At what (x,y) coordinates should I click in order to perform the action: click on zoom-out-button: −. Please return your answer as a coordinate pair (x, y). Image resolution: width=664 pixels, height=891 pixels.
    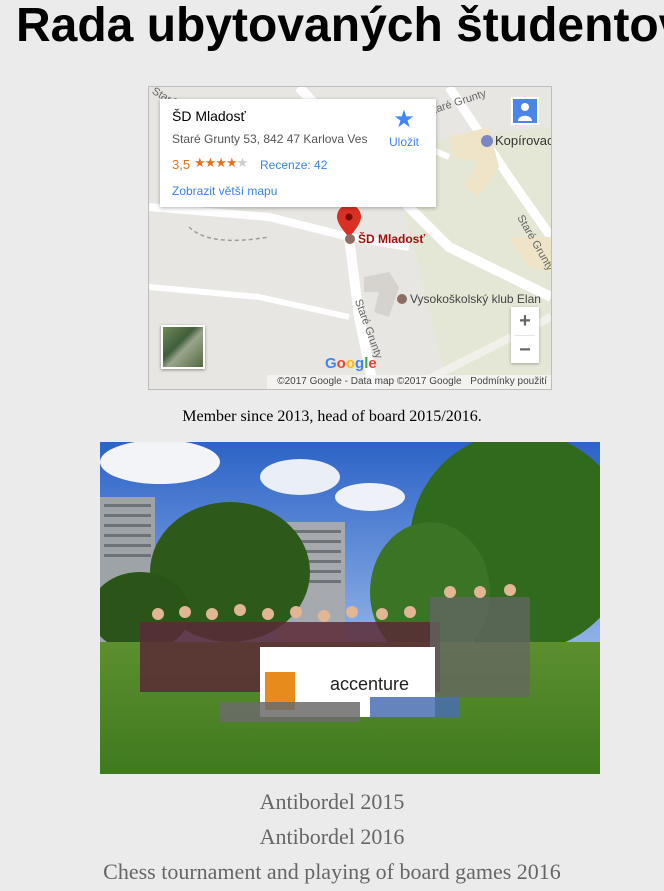
    Looking at the image, I should click on (525, 350).